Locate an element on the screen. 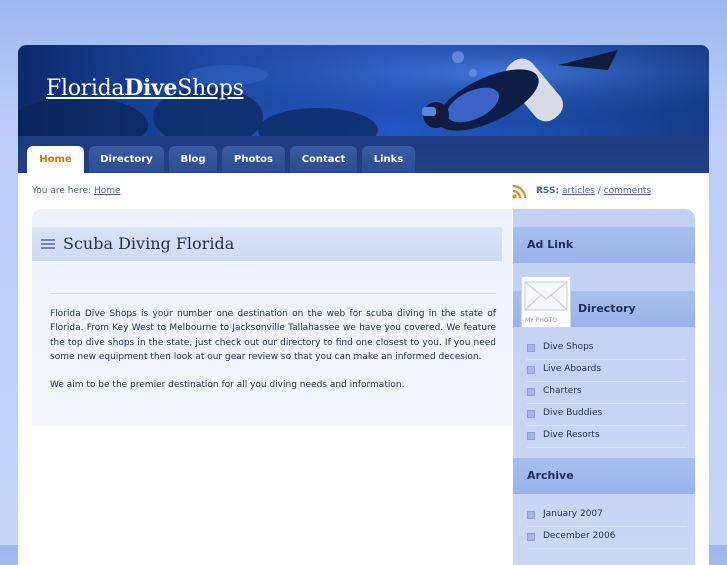  page-title: Scuba Diving Florida is located at coordinates (149, 243).